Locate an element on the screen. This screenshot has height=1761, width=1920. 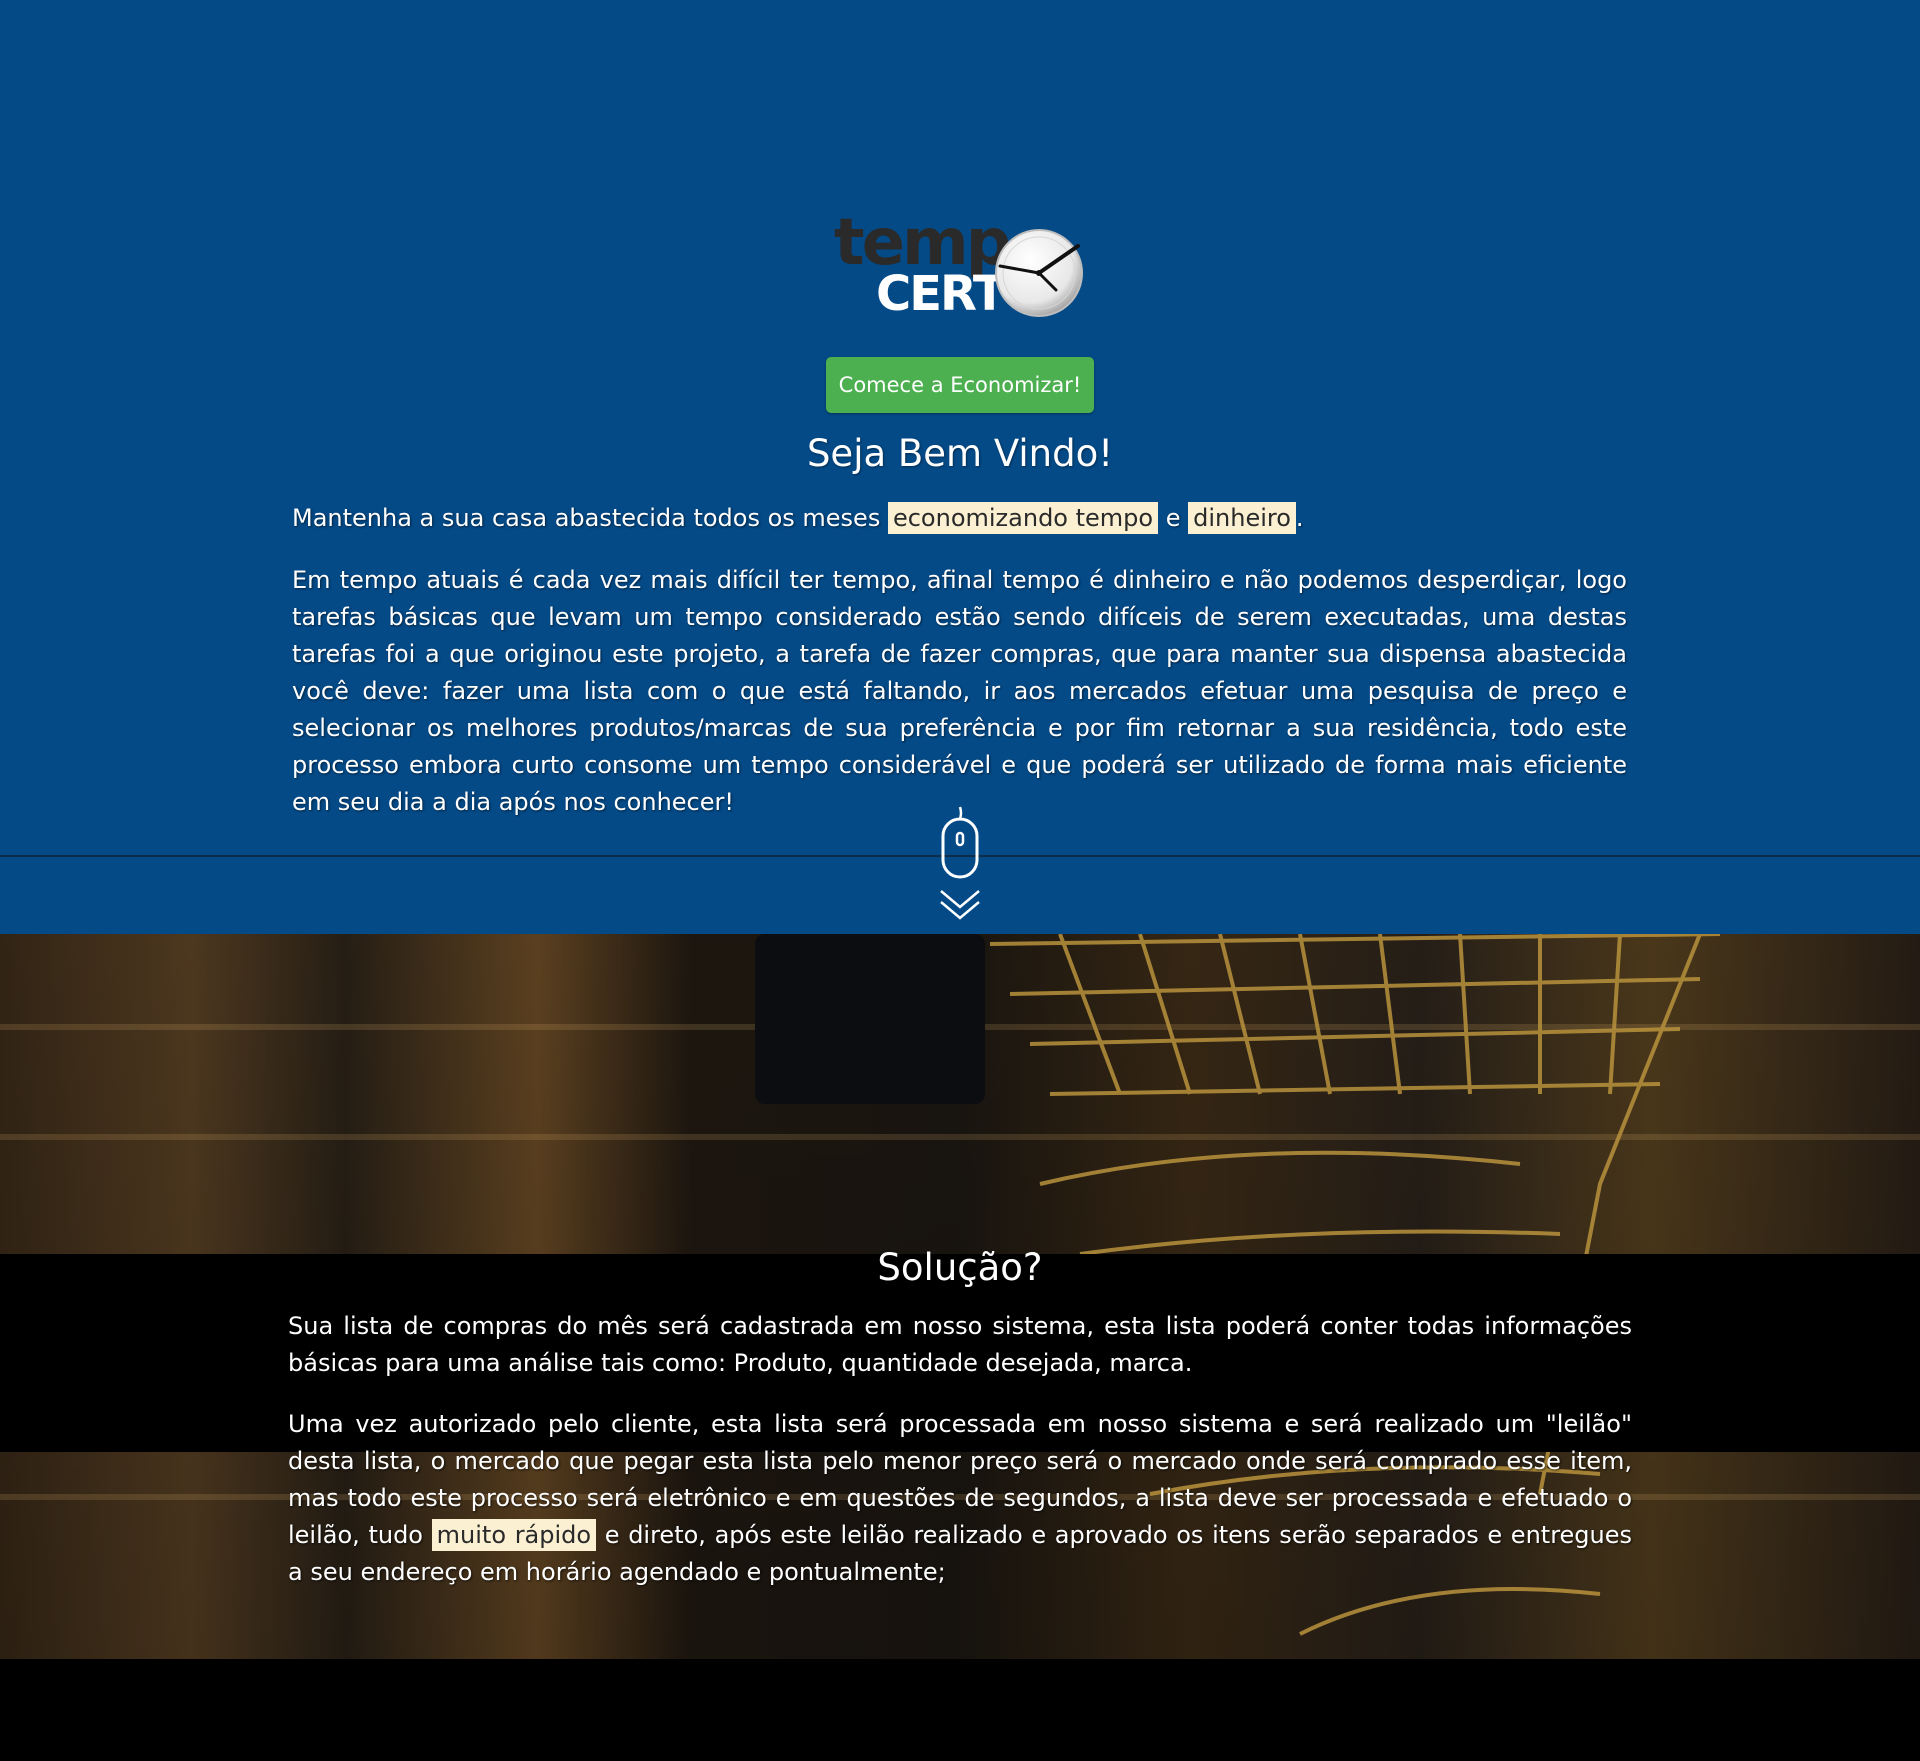
scroll-down-indicator is located at coordinates (960, 864).